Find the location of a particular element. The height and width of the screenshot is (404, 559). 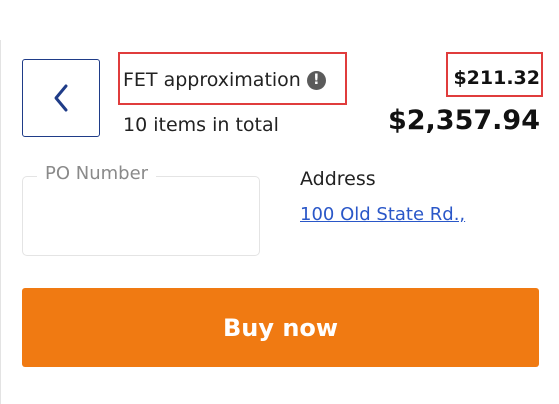

items-total: 10 items in total is located at coordinates (201, 125).